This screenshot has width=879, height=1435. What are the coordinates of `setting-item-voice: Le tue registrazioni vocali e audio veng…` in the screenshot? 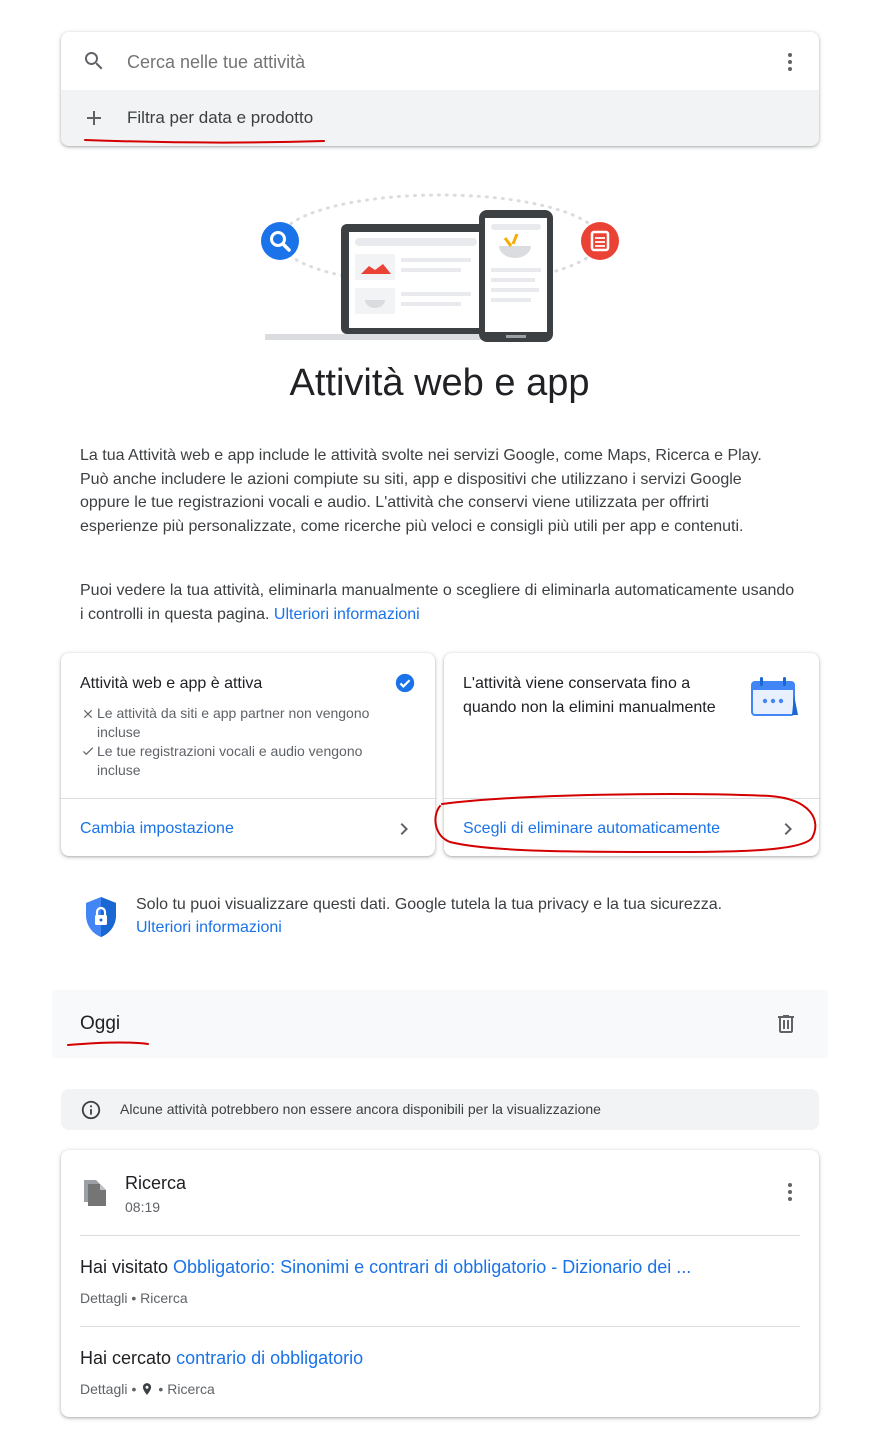 It's located at (230, 760).